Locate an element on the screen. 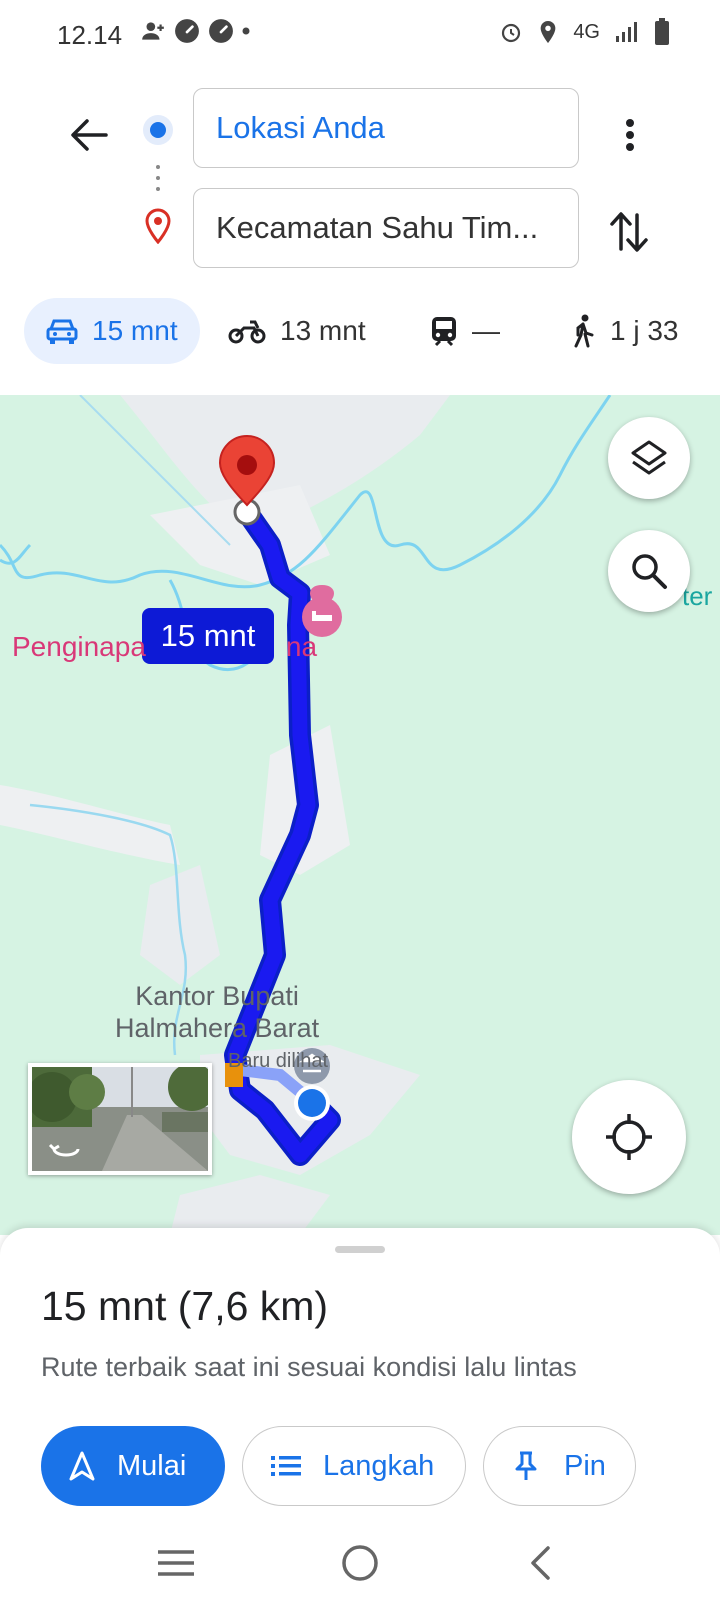 The width and height of the screenshot is (720, 1612). status-icons-right: 4G is located at coordinates (584, 32).